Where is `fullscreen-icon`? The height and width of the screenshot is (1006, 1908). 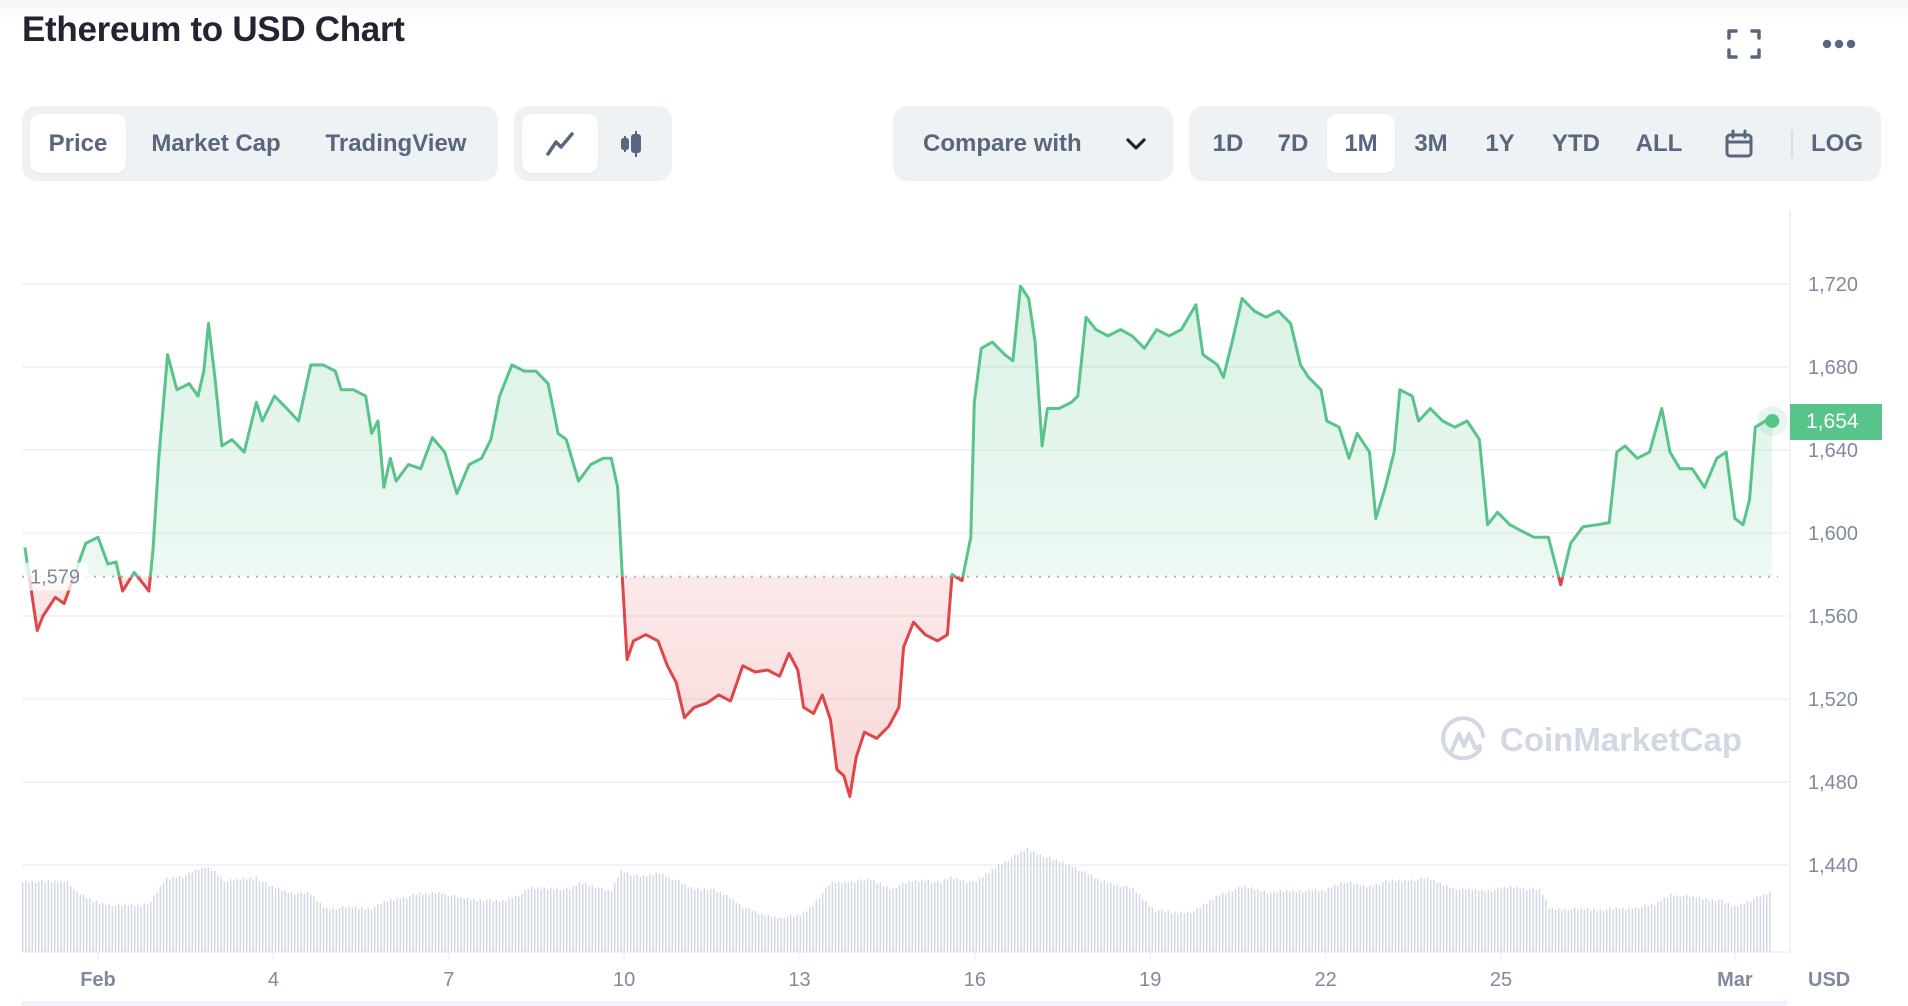
fullscreen-icon is located at coordinates (1744, 44).